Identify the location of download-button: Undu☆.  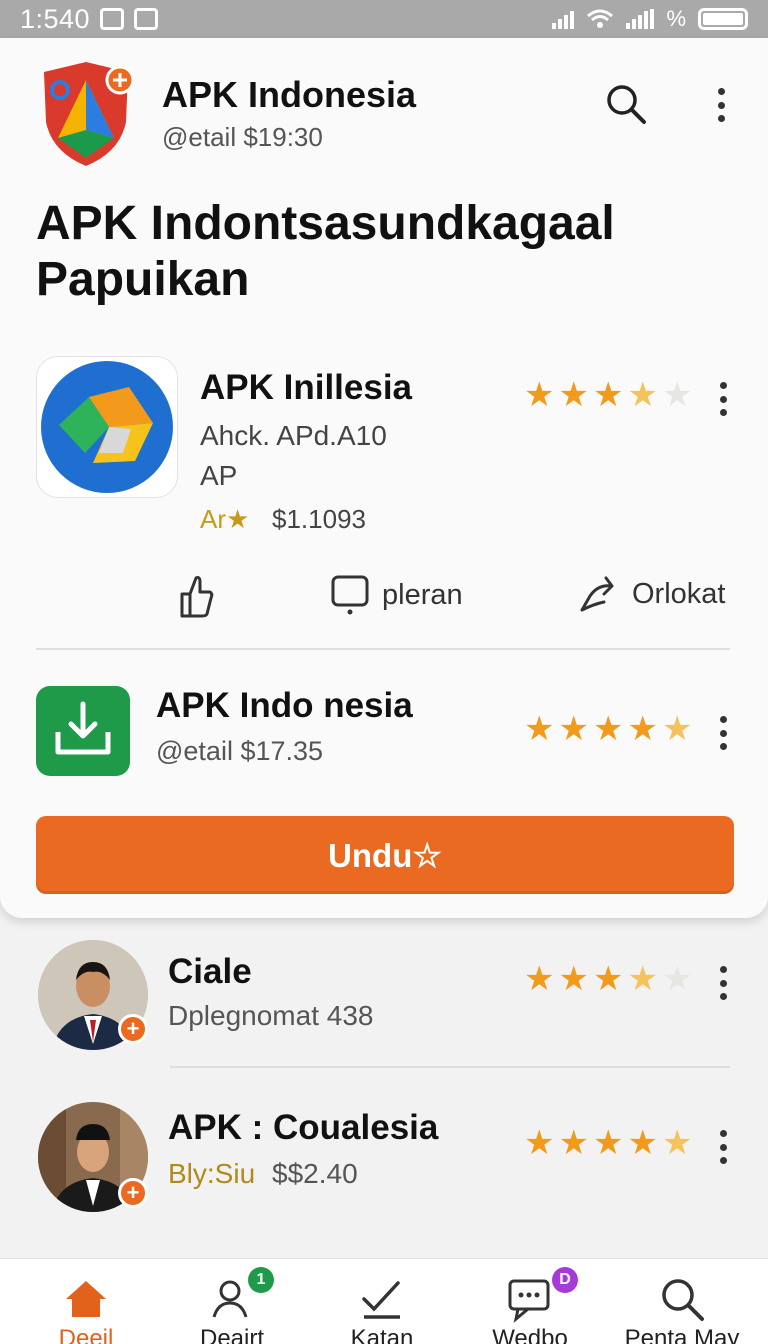
(385, 855).